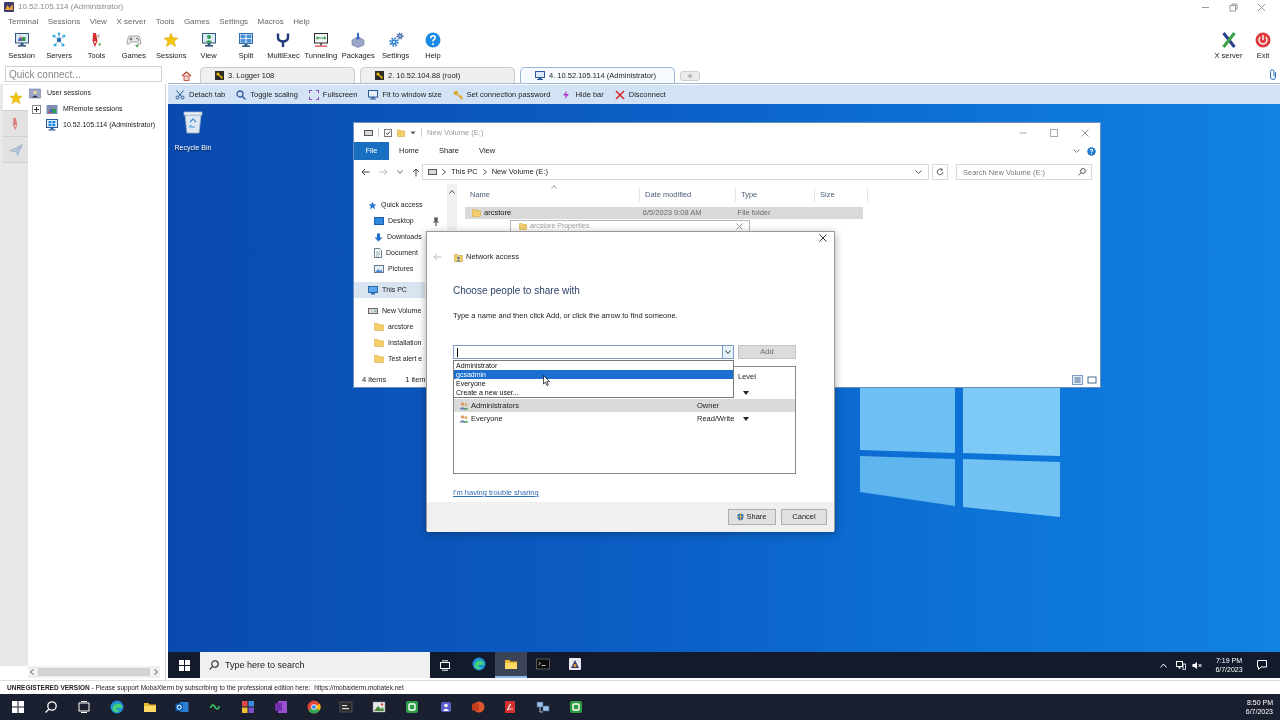 The width and height of the screenshot is (1280, 720). What do you see at coordinates (32, 672) in the screenshot?
I see `scroll-left-icon` at bounding box center [32, 672].